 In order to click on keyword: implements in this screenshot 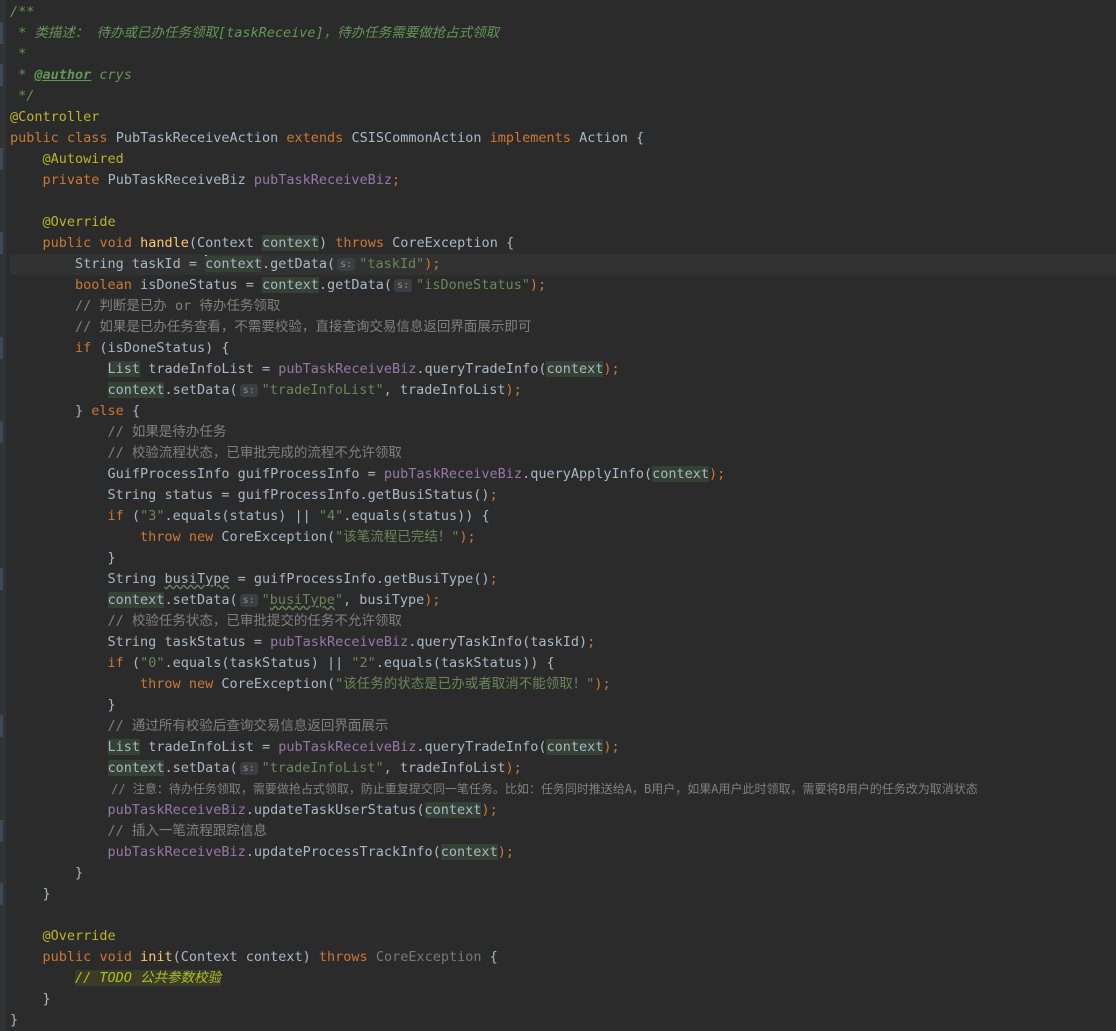, I will do `click(530, 138)`.